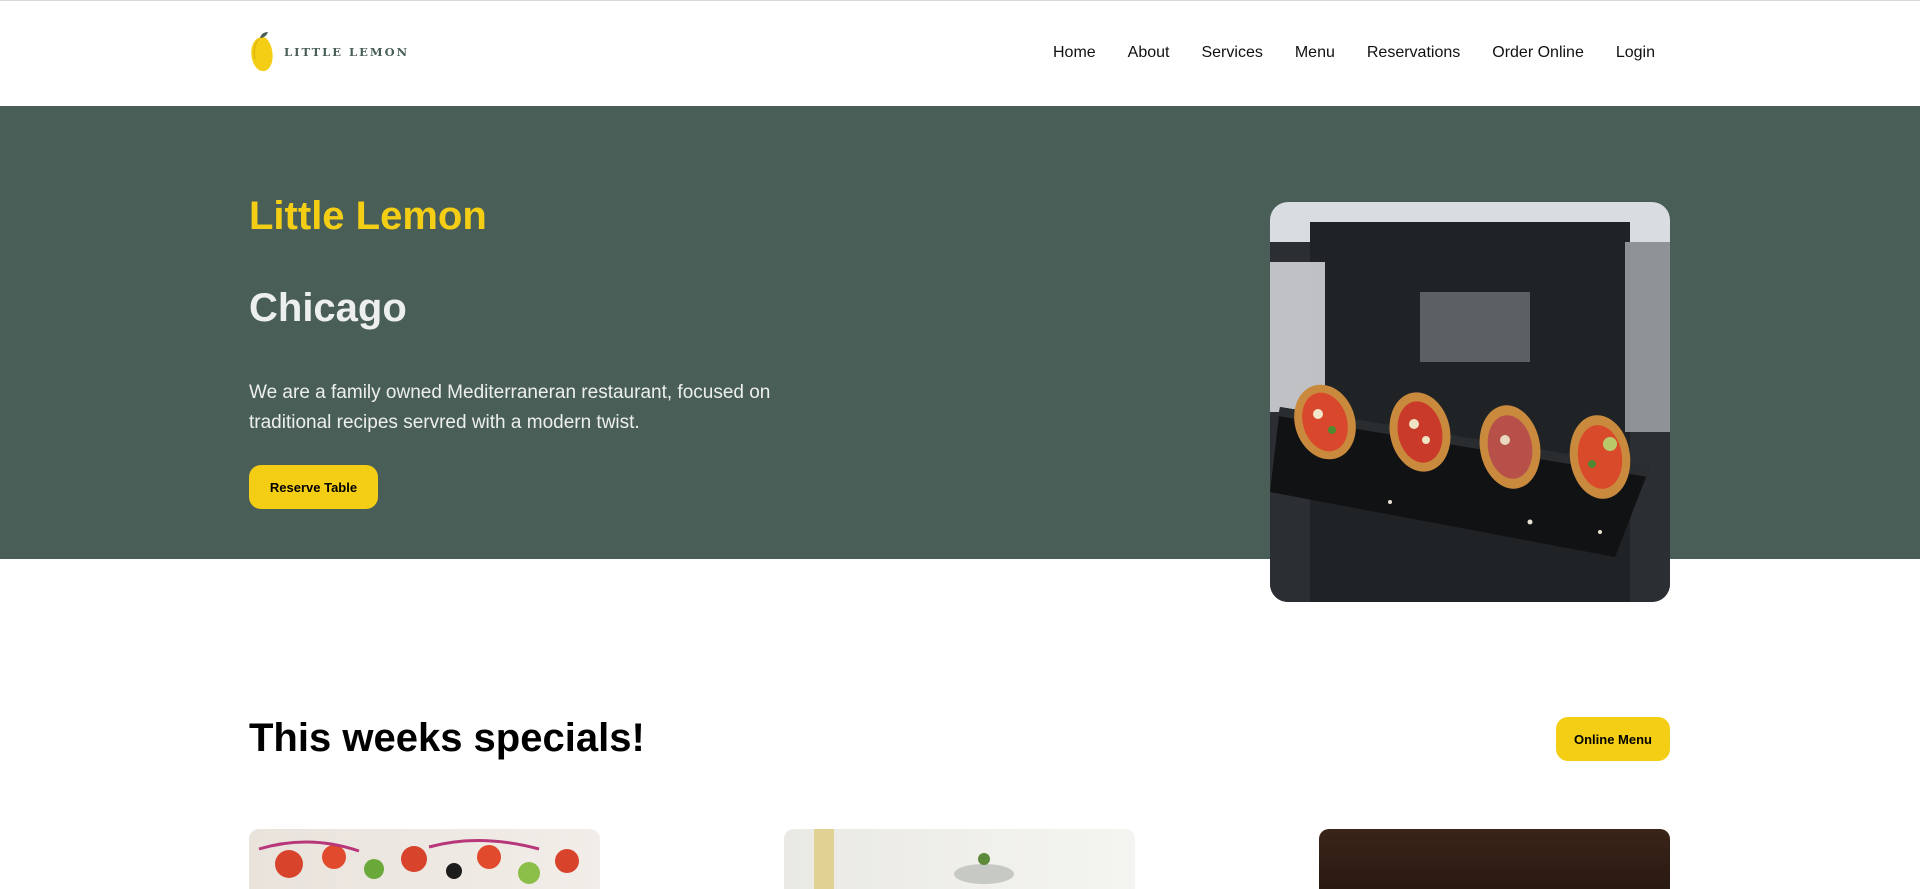 The width and height of the screenshot is (1920, 889). What do you see at coordinates (1538, 53) in the screenshot?
I see `nav-order-online: Order Online` at bounding box center [1538, 53].